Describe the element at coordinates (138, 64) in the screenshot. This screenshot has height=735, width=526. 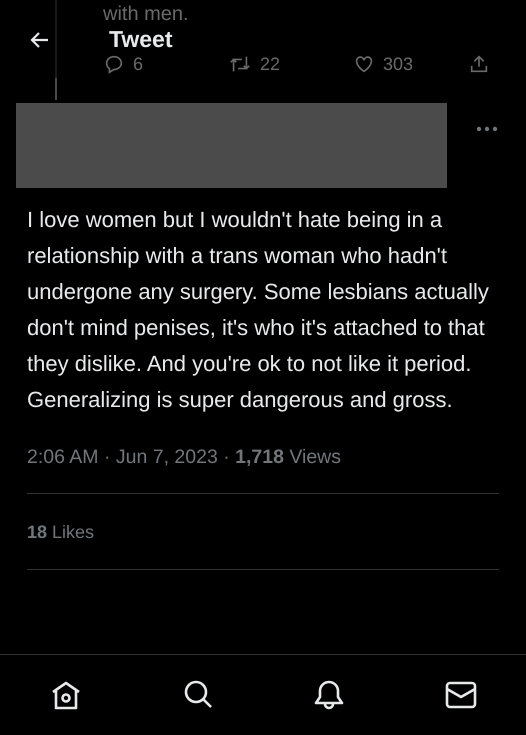
I see `action-count: 6` at that location.